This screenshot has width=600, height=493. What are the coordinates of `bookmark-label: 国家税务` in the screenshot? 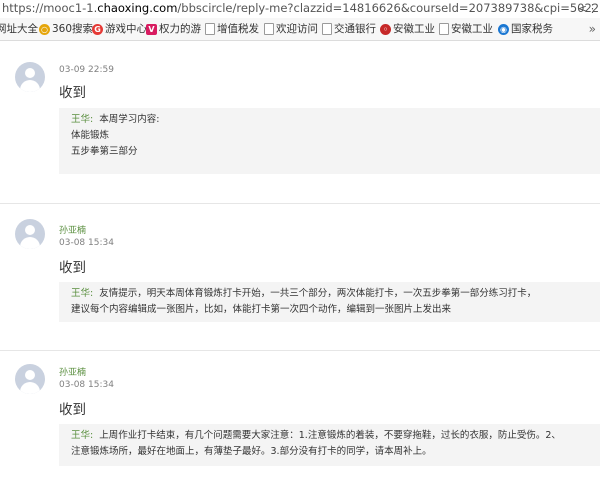 It's located at (532, 29).